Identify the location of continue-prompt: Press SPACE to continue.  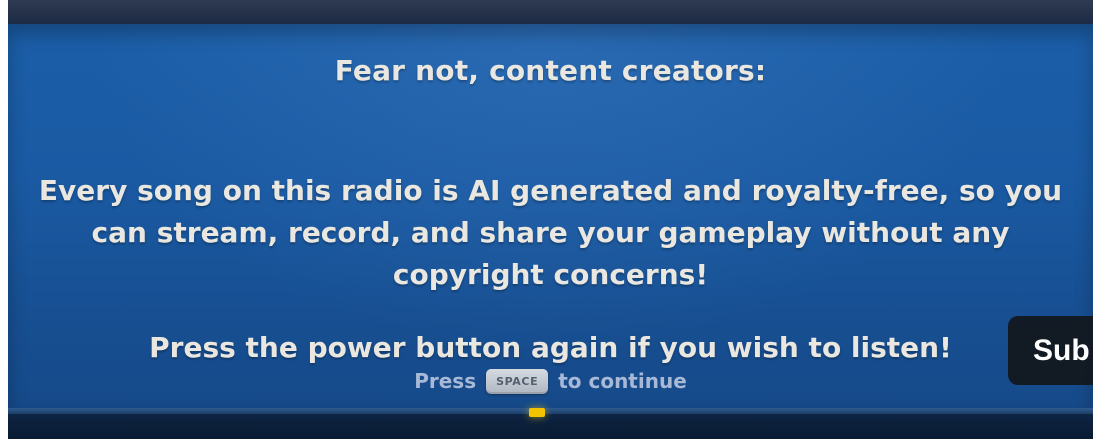
(550, 381).